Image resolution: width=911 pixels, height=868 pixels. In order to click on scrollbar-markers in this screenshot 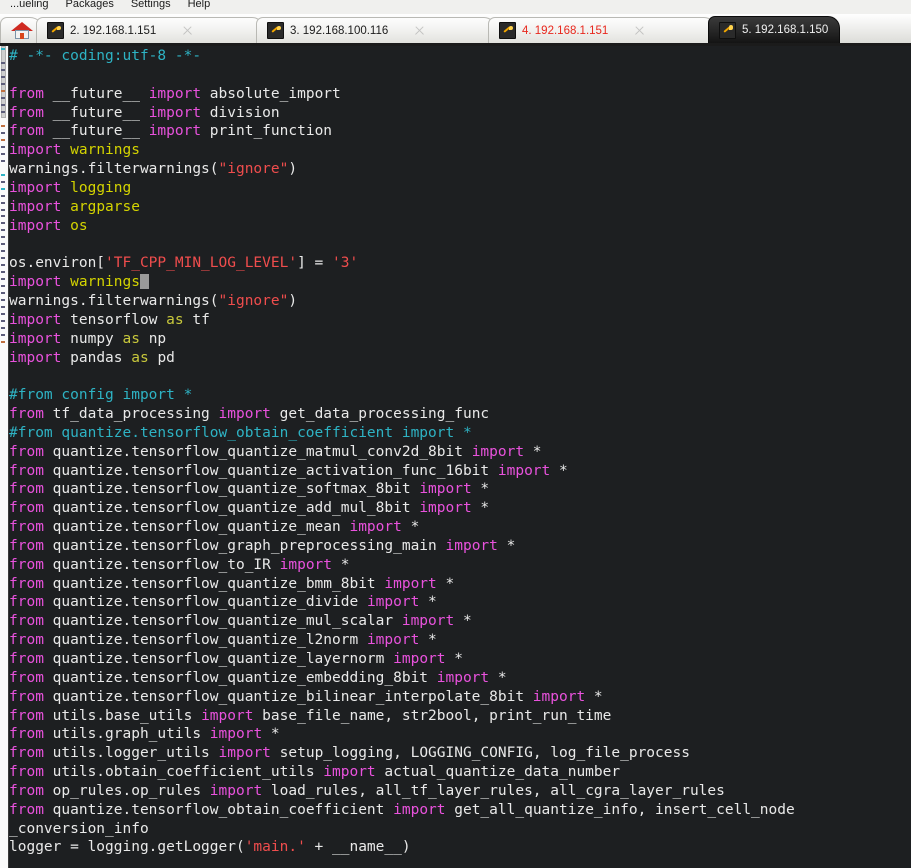, I will do `click(4, 457)`.